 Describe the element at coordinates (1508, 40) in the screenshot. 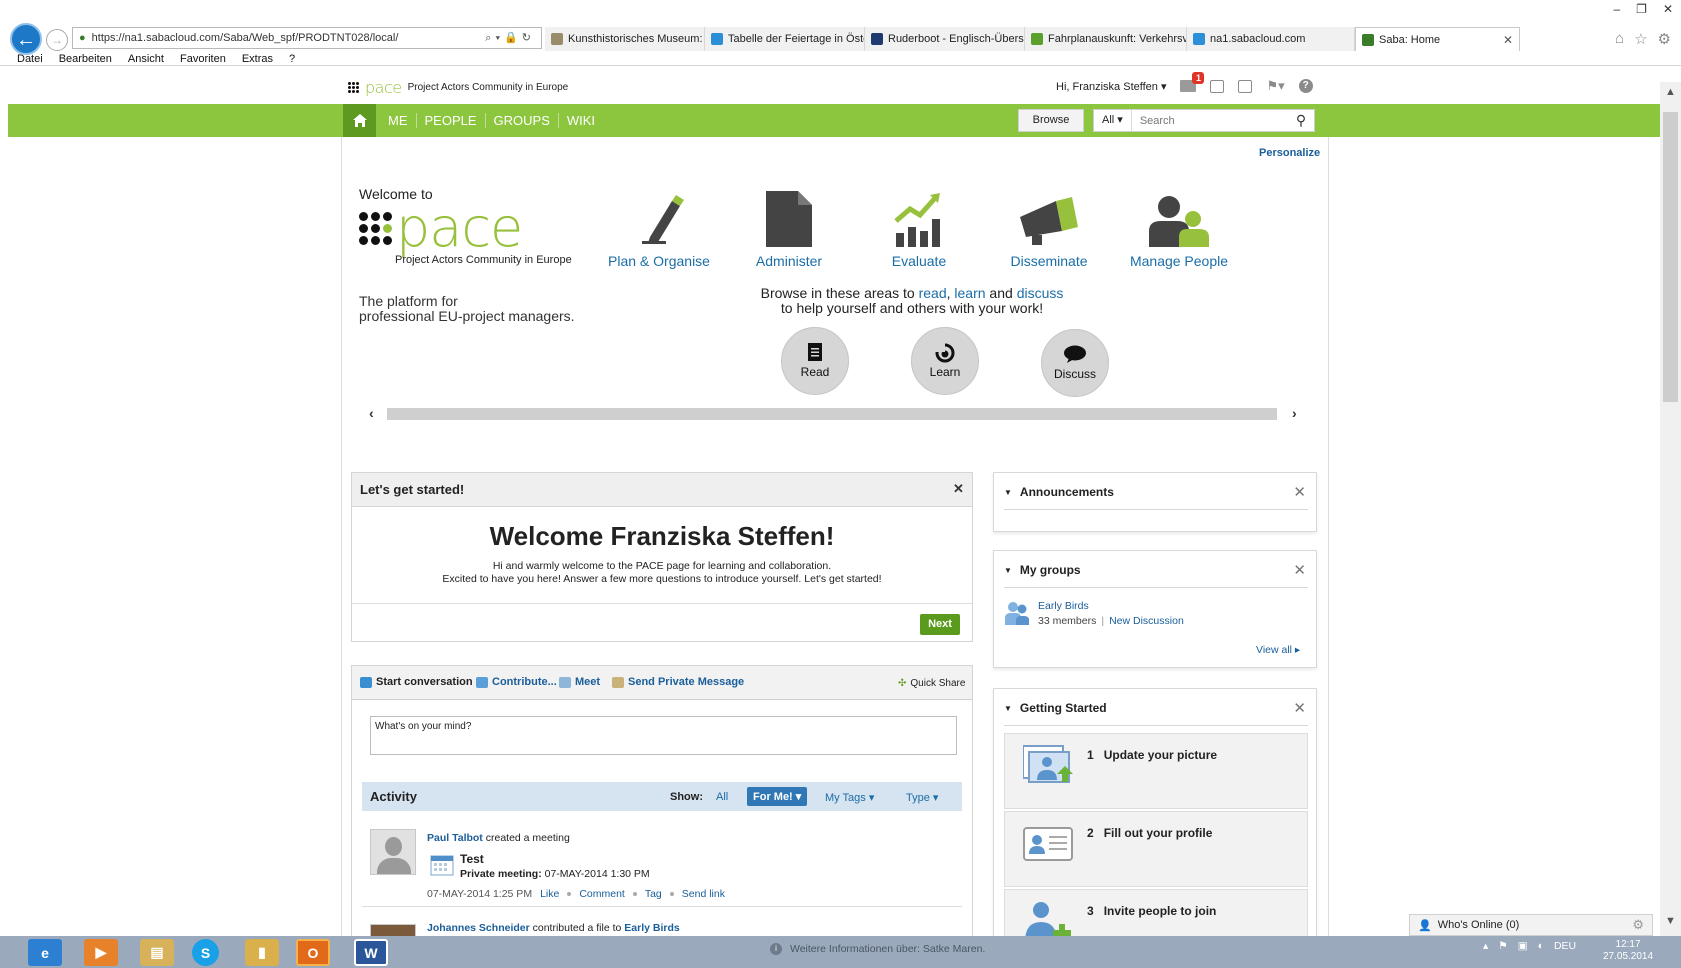

I see `tab-close-icon: ✕` at that location.